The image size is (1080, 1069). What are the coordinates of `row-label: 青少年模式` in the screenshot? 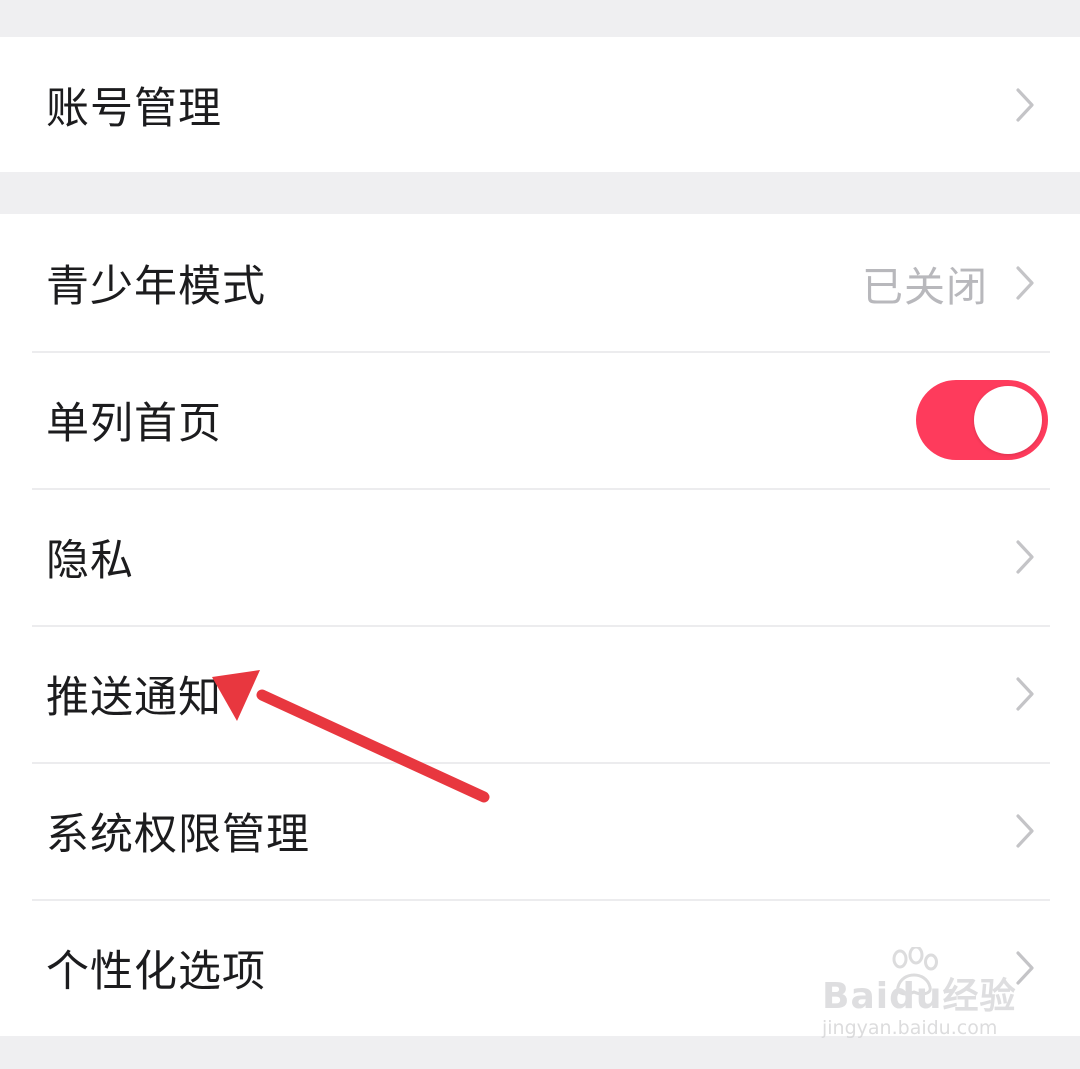 It's located at (156, 286).